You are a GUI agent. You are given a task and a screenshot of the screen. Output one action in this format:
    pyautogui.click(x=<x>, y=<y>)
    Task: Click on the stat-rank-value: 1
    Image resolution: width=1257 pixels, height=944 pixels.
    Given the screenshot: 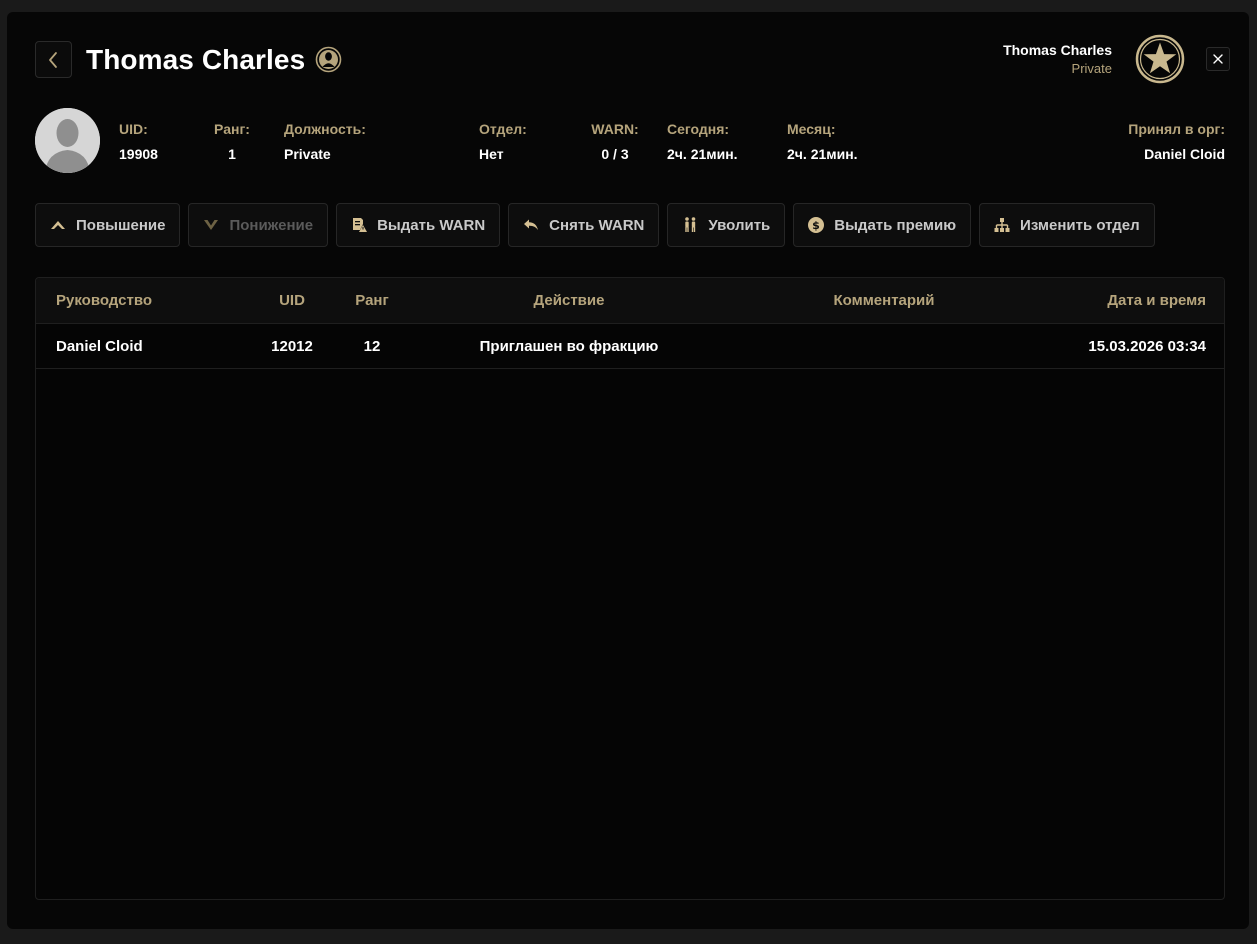 What is the action you would take?
    pyautogui.click(x=232, y=154)
    